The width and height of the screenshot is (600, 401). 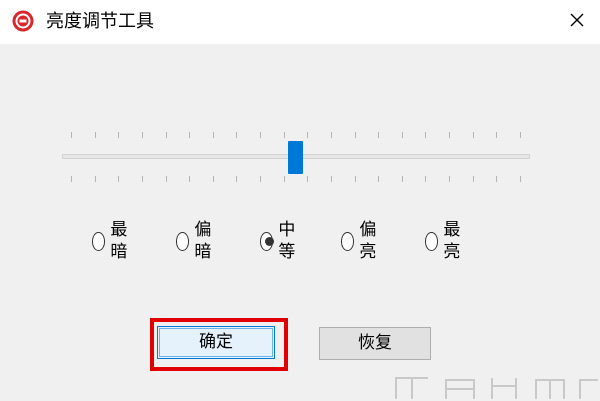 I want to click on close-icon, so click(x=577, y=22).